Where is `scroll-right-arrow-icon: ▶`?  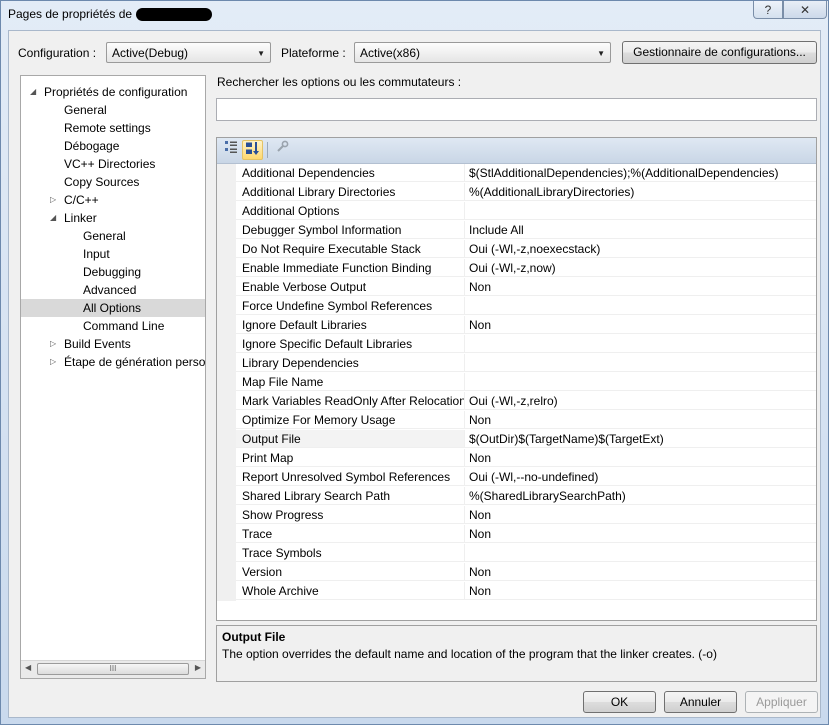
scroll-right-arrow-icon: ▶ is located at coordinates (198, 667).